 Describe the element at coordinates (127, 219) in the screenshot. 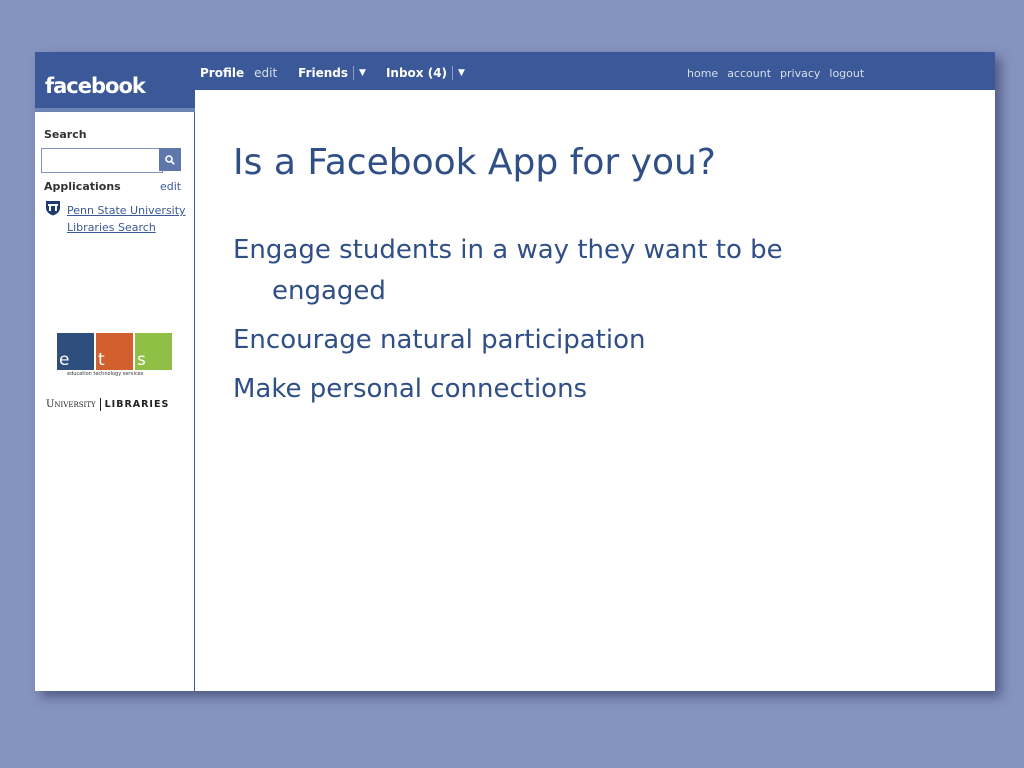

I see `penn-state-libraries-search-link: Penn State University Libraries Search` at that location.